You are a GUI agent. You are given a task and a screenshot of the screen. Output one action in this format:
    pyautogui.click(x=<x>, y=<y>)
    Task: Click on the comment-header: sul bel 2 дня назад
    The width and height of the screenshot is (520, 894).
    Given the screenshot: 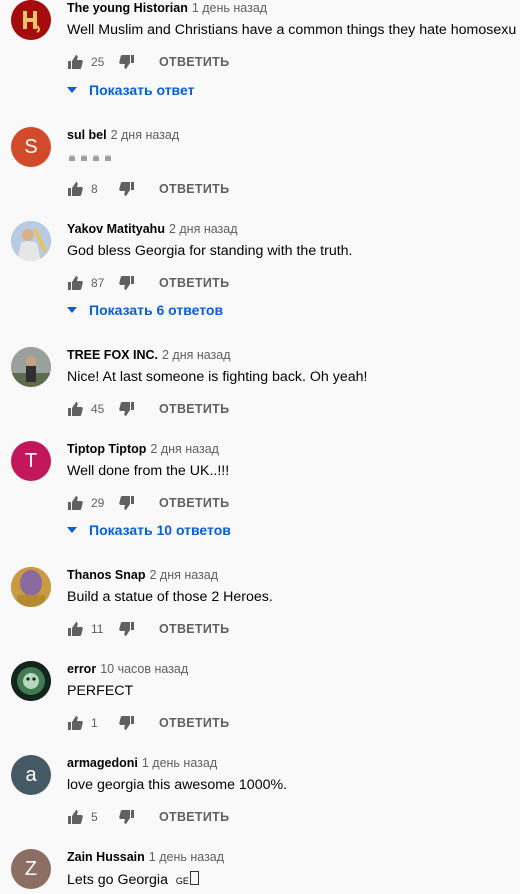 What is the action you would take?
    pyautogui.click(x=123, y=135)
    